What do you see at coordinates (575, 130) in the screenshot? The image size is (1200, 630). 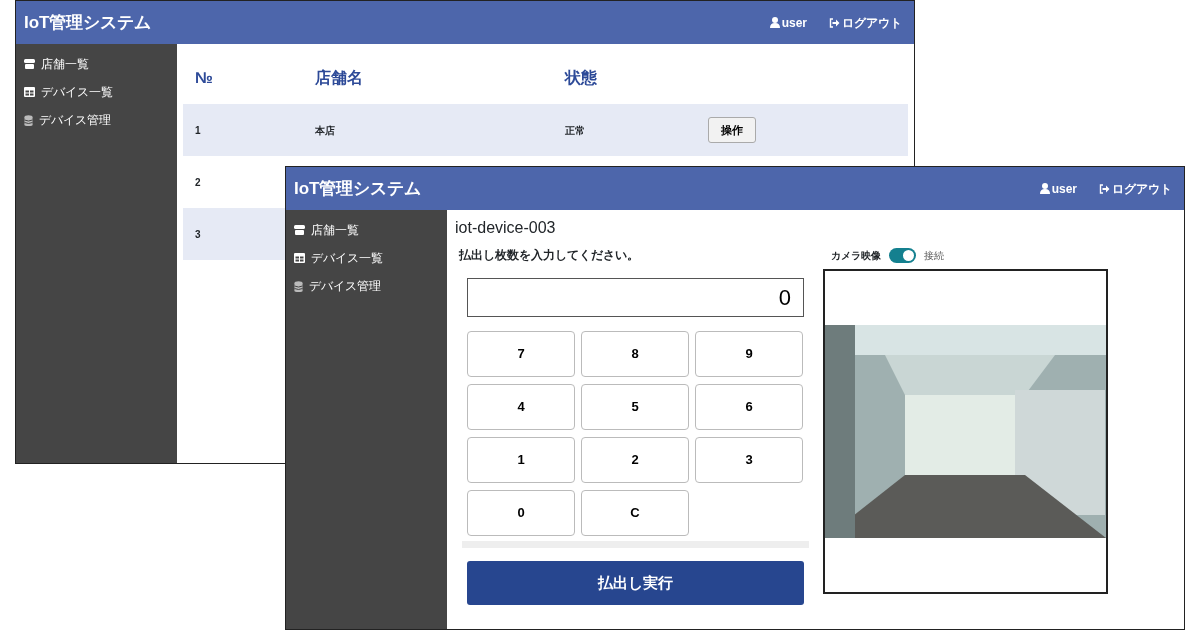 I see `table-cell: 正常` at bounding box center [575, 130].